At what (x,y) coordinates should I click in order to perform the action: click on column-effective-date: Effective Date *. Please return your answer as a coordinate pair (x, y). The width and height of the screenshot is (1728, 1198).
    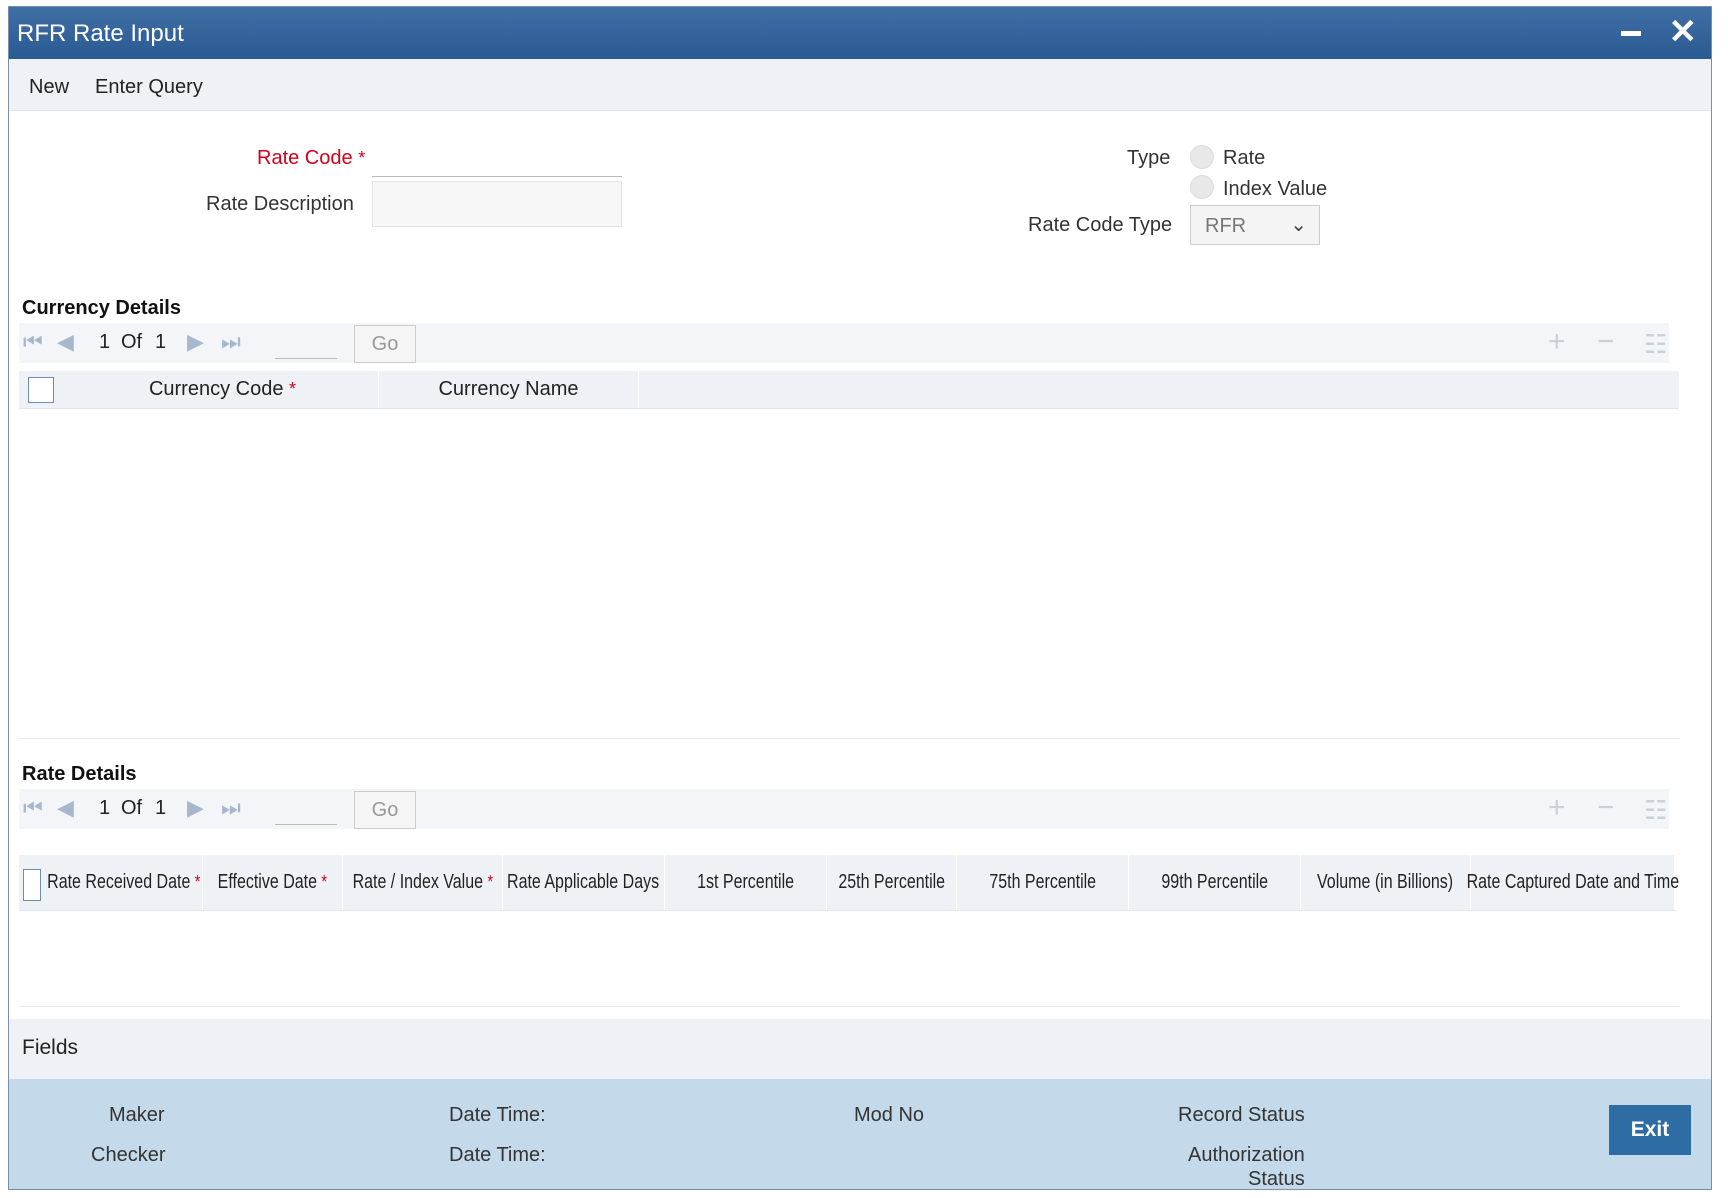
    Looking at the image, I should click on (273, 882).